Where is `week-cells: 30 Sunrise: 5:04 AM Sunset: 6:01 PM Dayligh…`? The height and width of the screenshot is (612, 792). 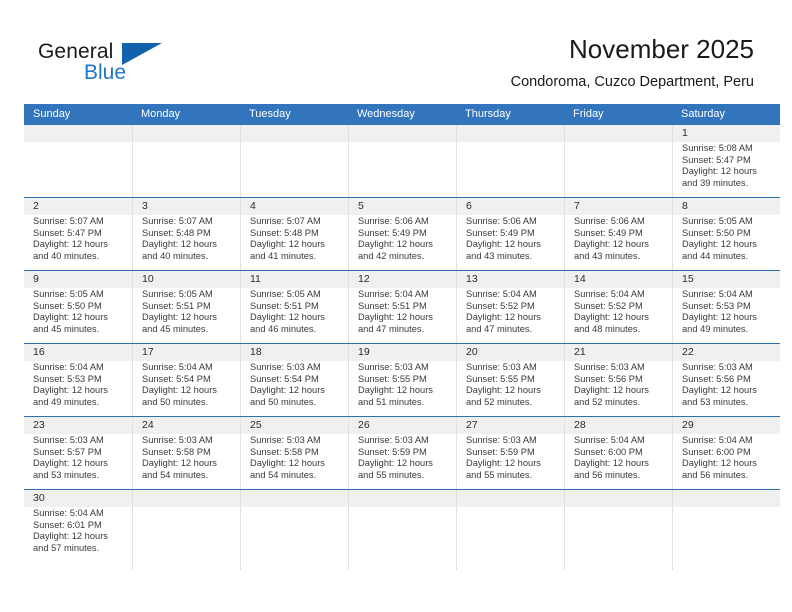
week-cells: 30 Sunrise: 5:04 AM Sunset: 6:01 PM Dayligh… is located at coordinates (402, 530).